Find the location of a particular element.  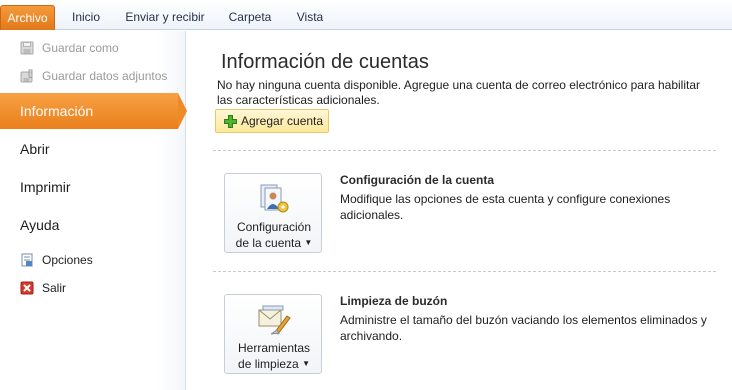

exit-command: Salir is located at coordinates (93, 288).